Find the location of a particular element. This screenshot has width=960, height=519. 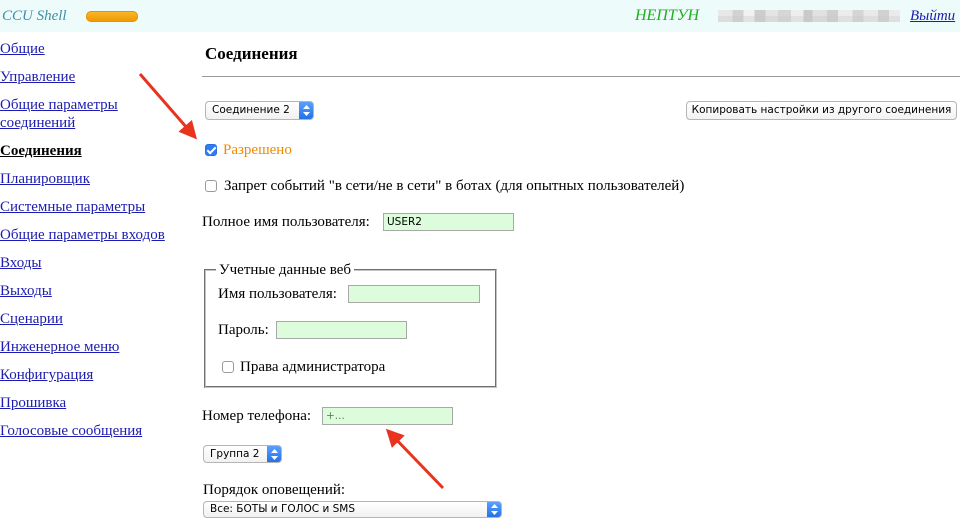

ban-events-checkbox is located at coordinates (211, 186).